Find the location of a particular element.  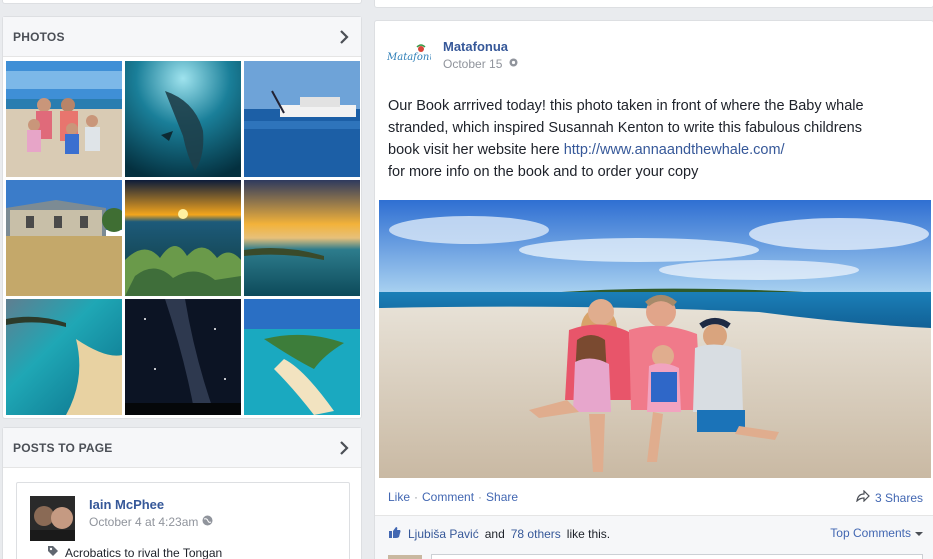

top-comments-label: Top Comments is located at coordinates (870, 533).